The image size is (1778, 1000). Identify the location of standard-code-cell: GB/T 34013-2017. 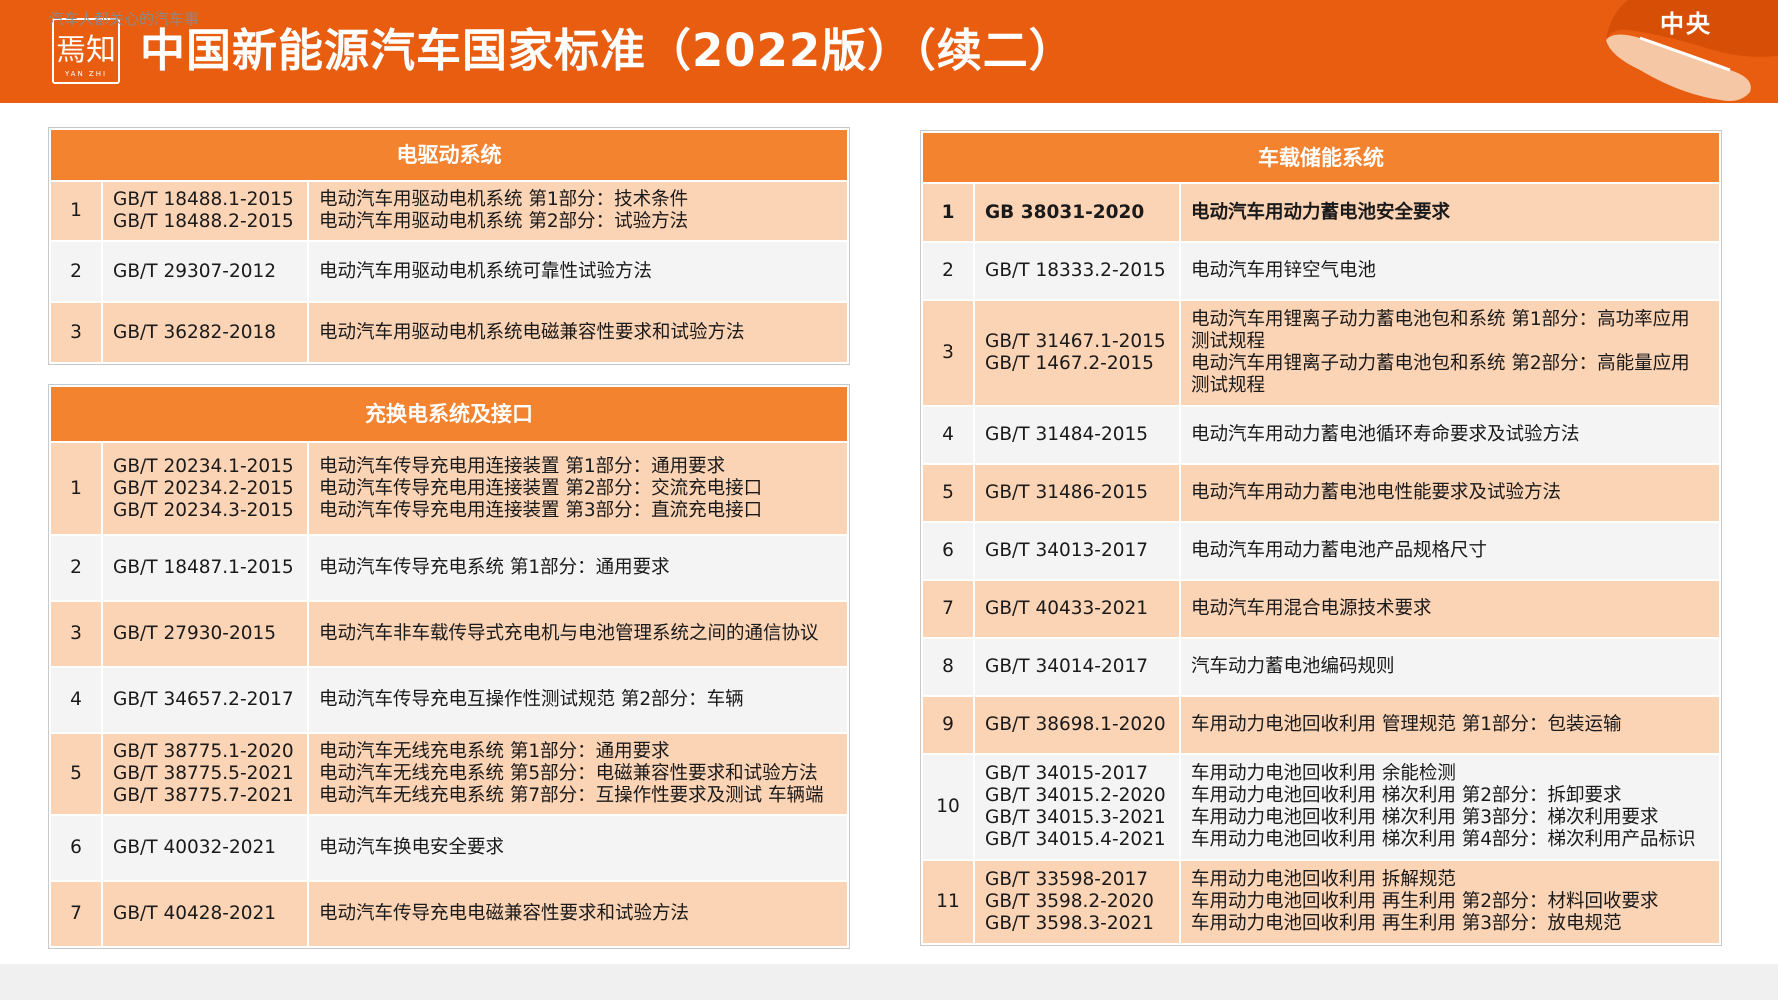
(1077, 551).